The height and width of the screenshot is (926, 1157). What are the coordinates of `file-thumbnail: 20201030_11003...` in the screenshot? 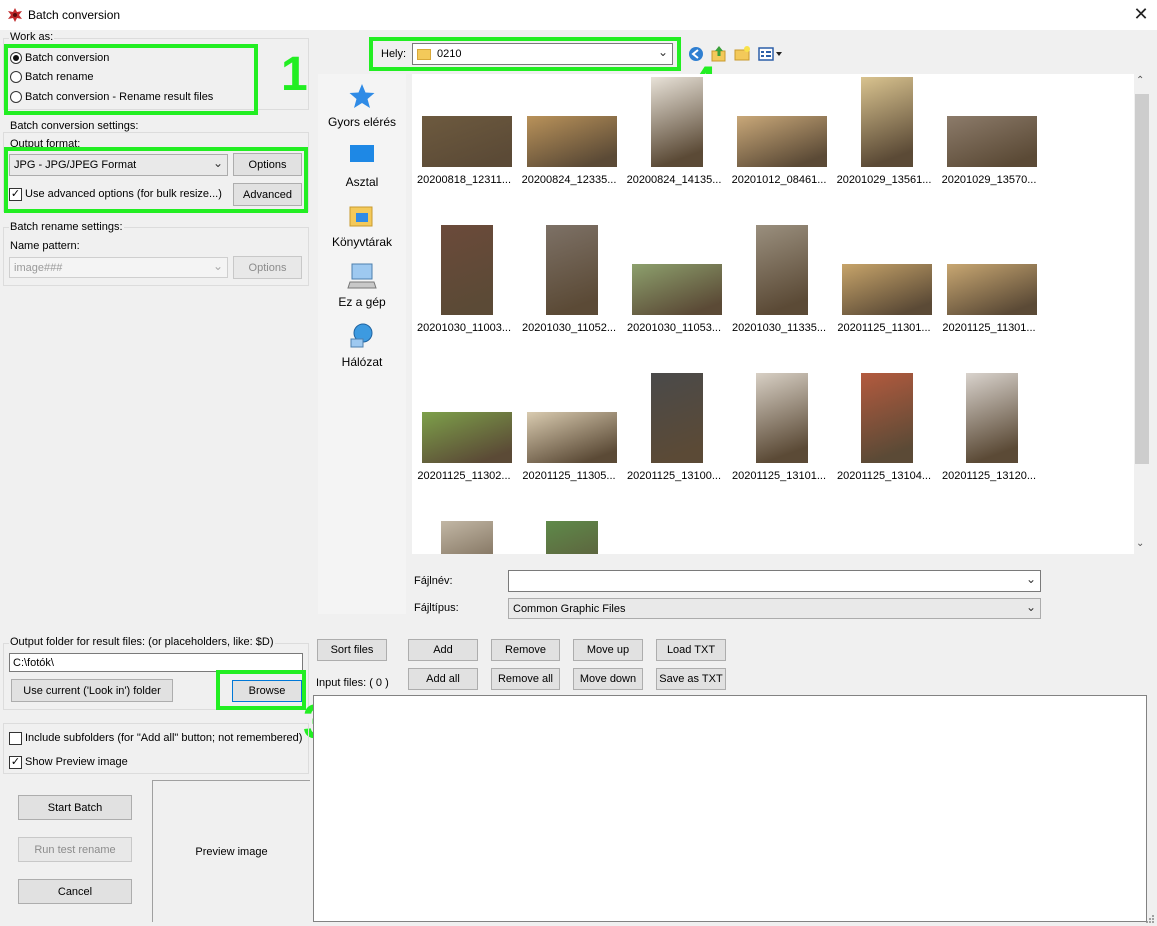 It's located at (464, 292).